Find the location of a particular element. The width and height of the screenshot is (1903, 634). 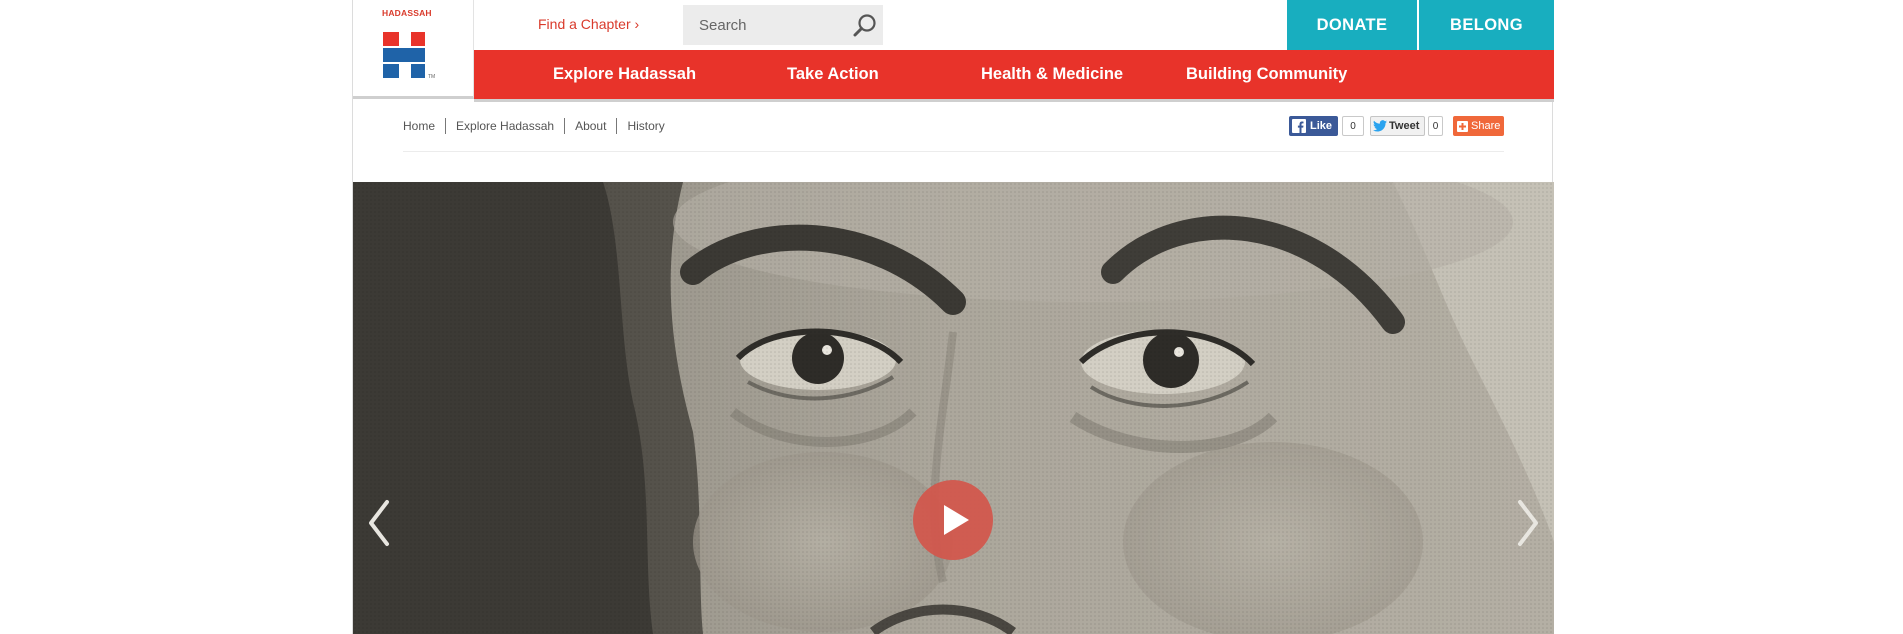

share-button: Share is located at coordinates (1479, 126).